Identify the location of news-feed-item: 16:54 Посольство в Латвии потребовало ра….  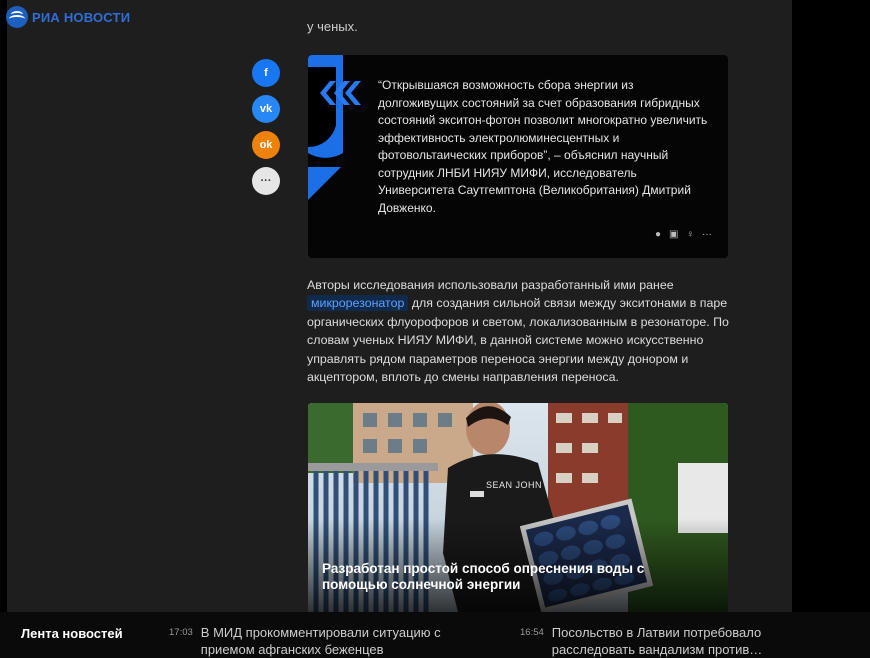
(655, 641).